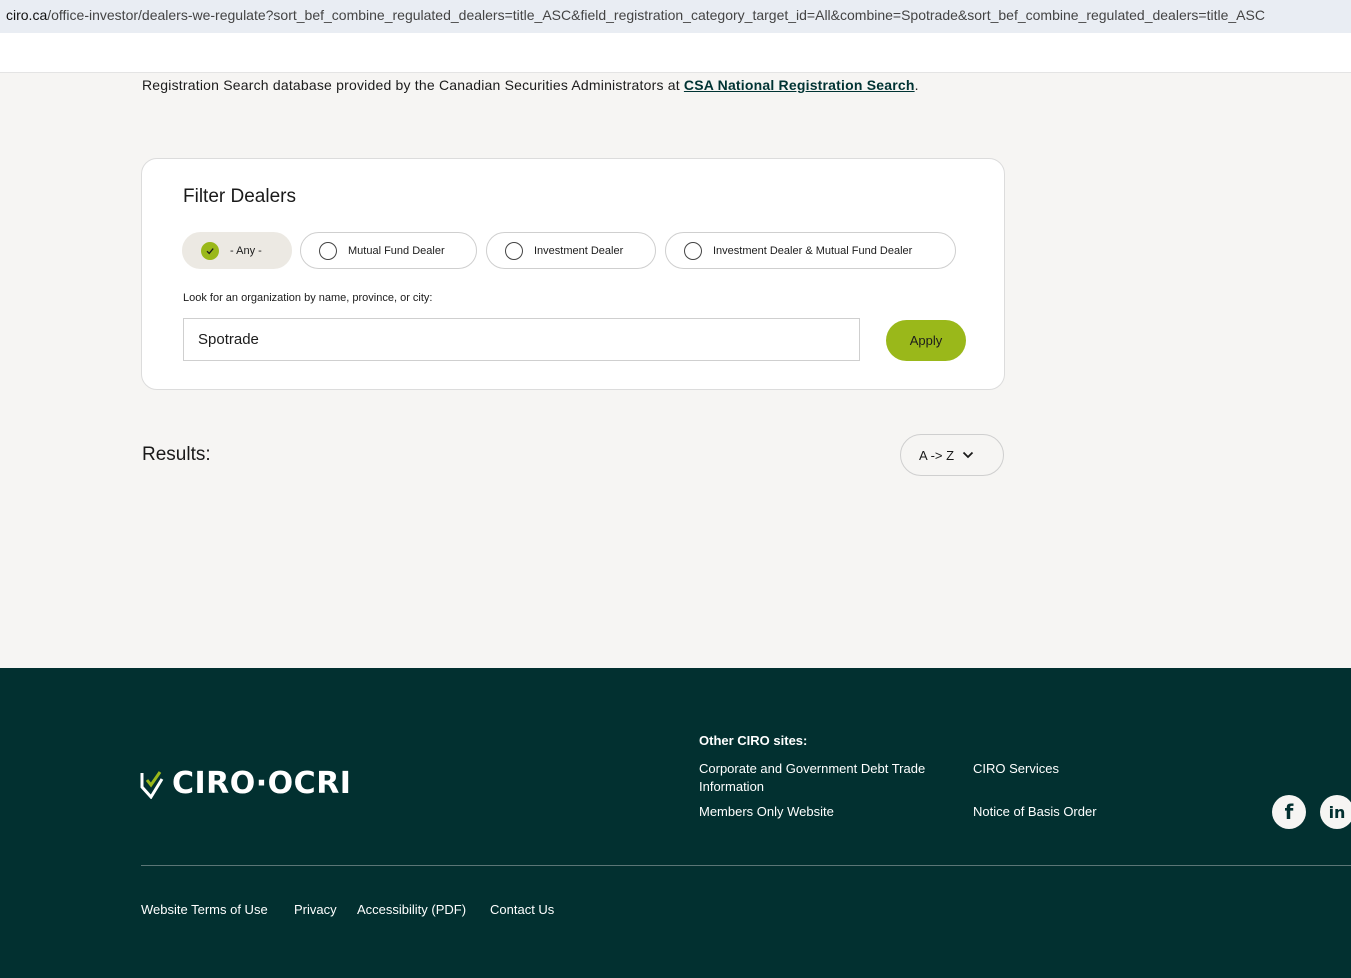 The width and height of the screenshot is (1351, 978). I want to click on intro-end: ., so click(916, 85).